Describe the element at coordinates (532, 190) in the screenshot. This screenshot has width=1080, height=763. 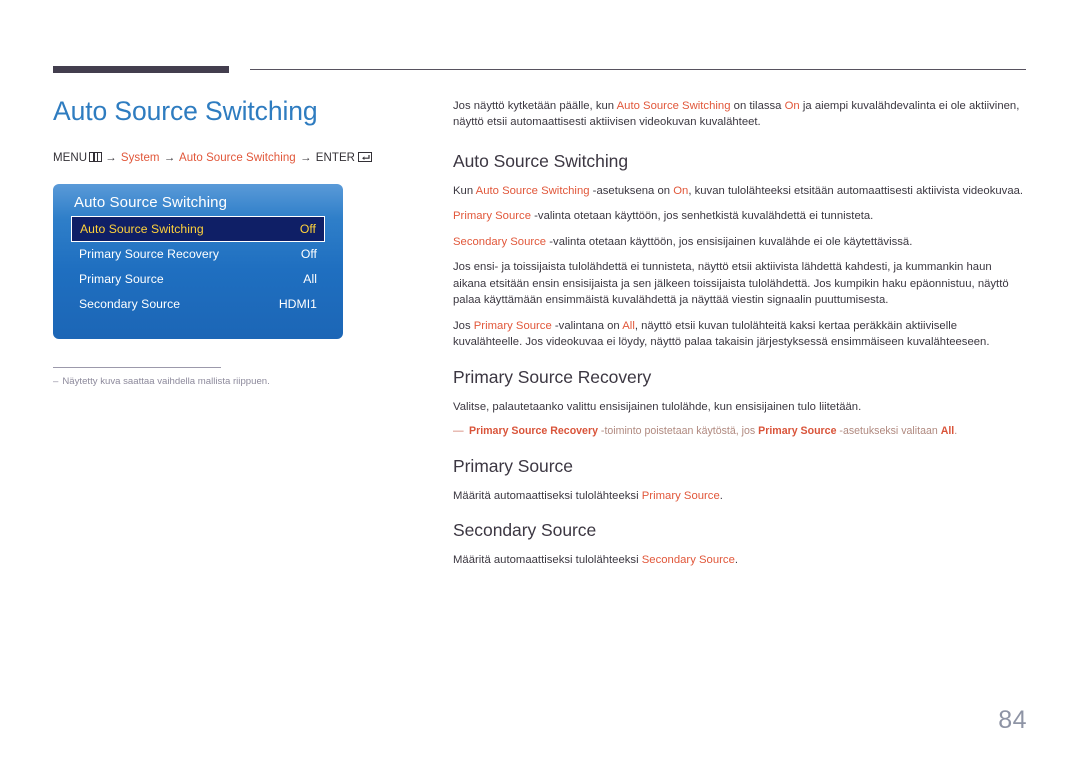
I see `s1-term-auto-source-switching: Auto Source Switching` at that location.